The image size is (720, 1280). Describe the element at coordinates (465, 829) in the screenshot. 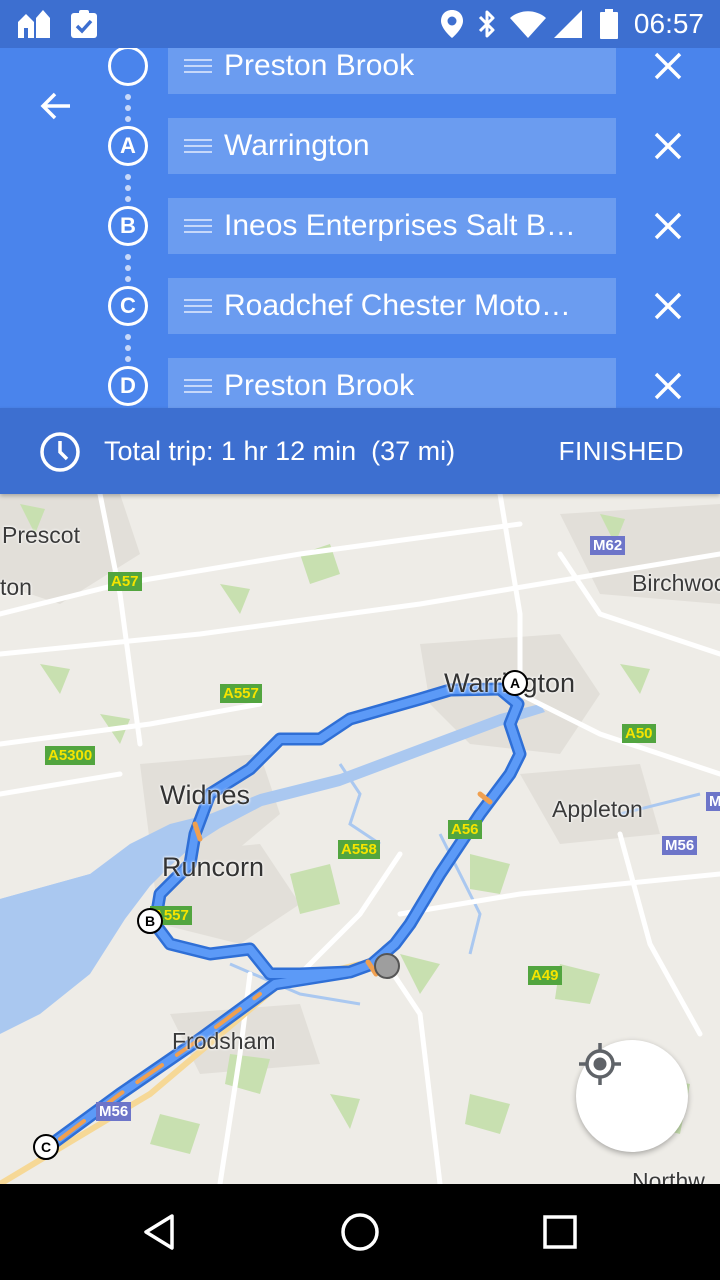

I see `road-shield-a56: A56` at that location.